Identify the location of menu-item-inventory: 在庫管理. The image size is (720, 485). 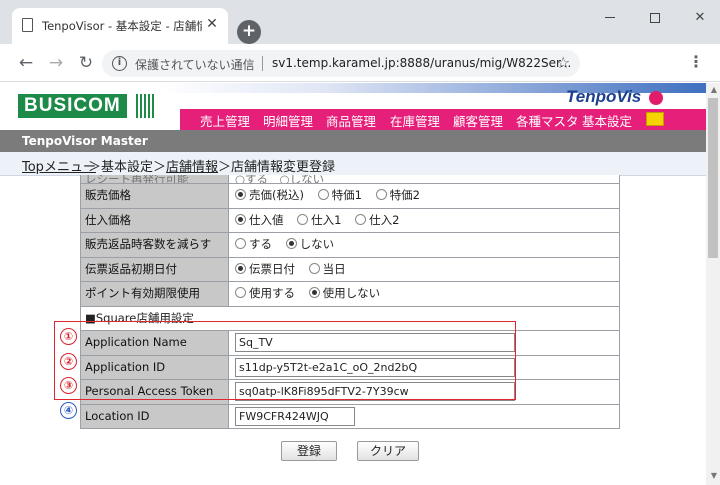
(415, 120).